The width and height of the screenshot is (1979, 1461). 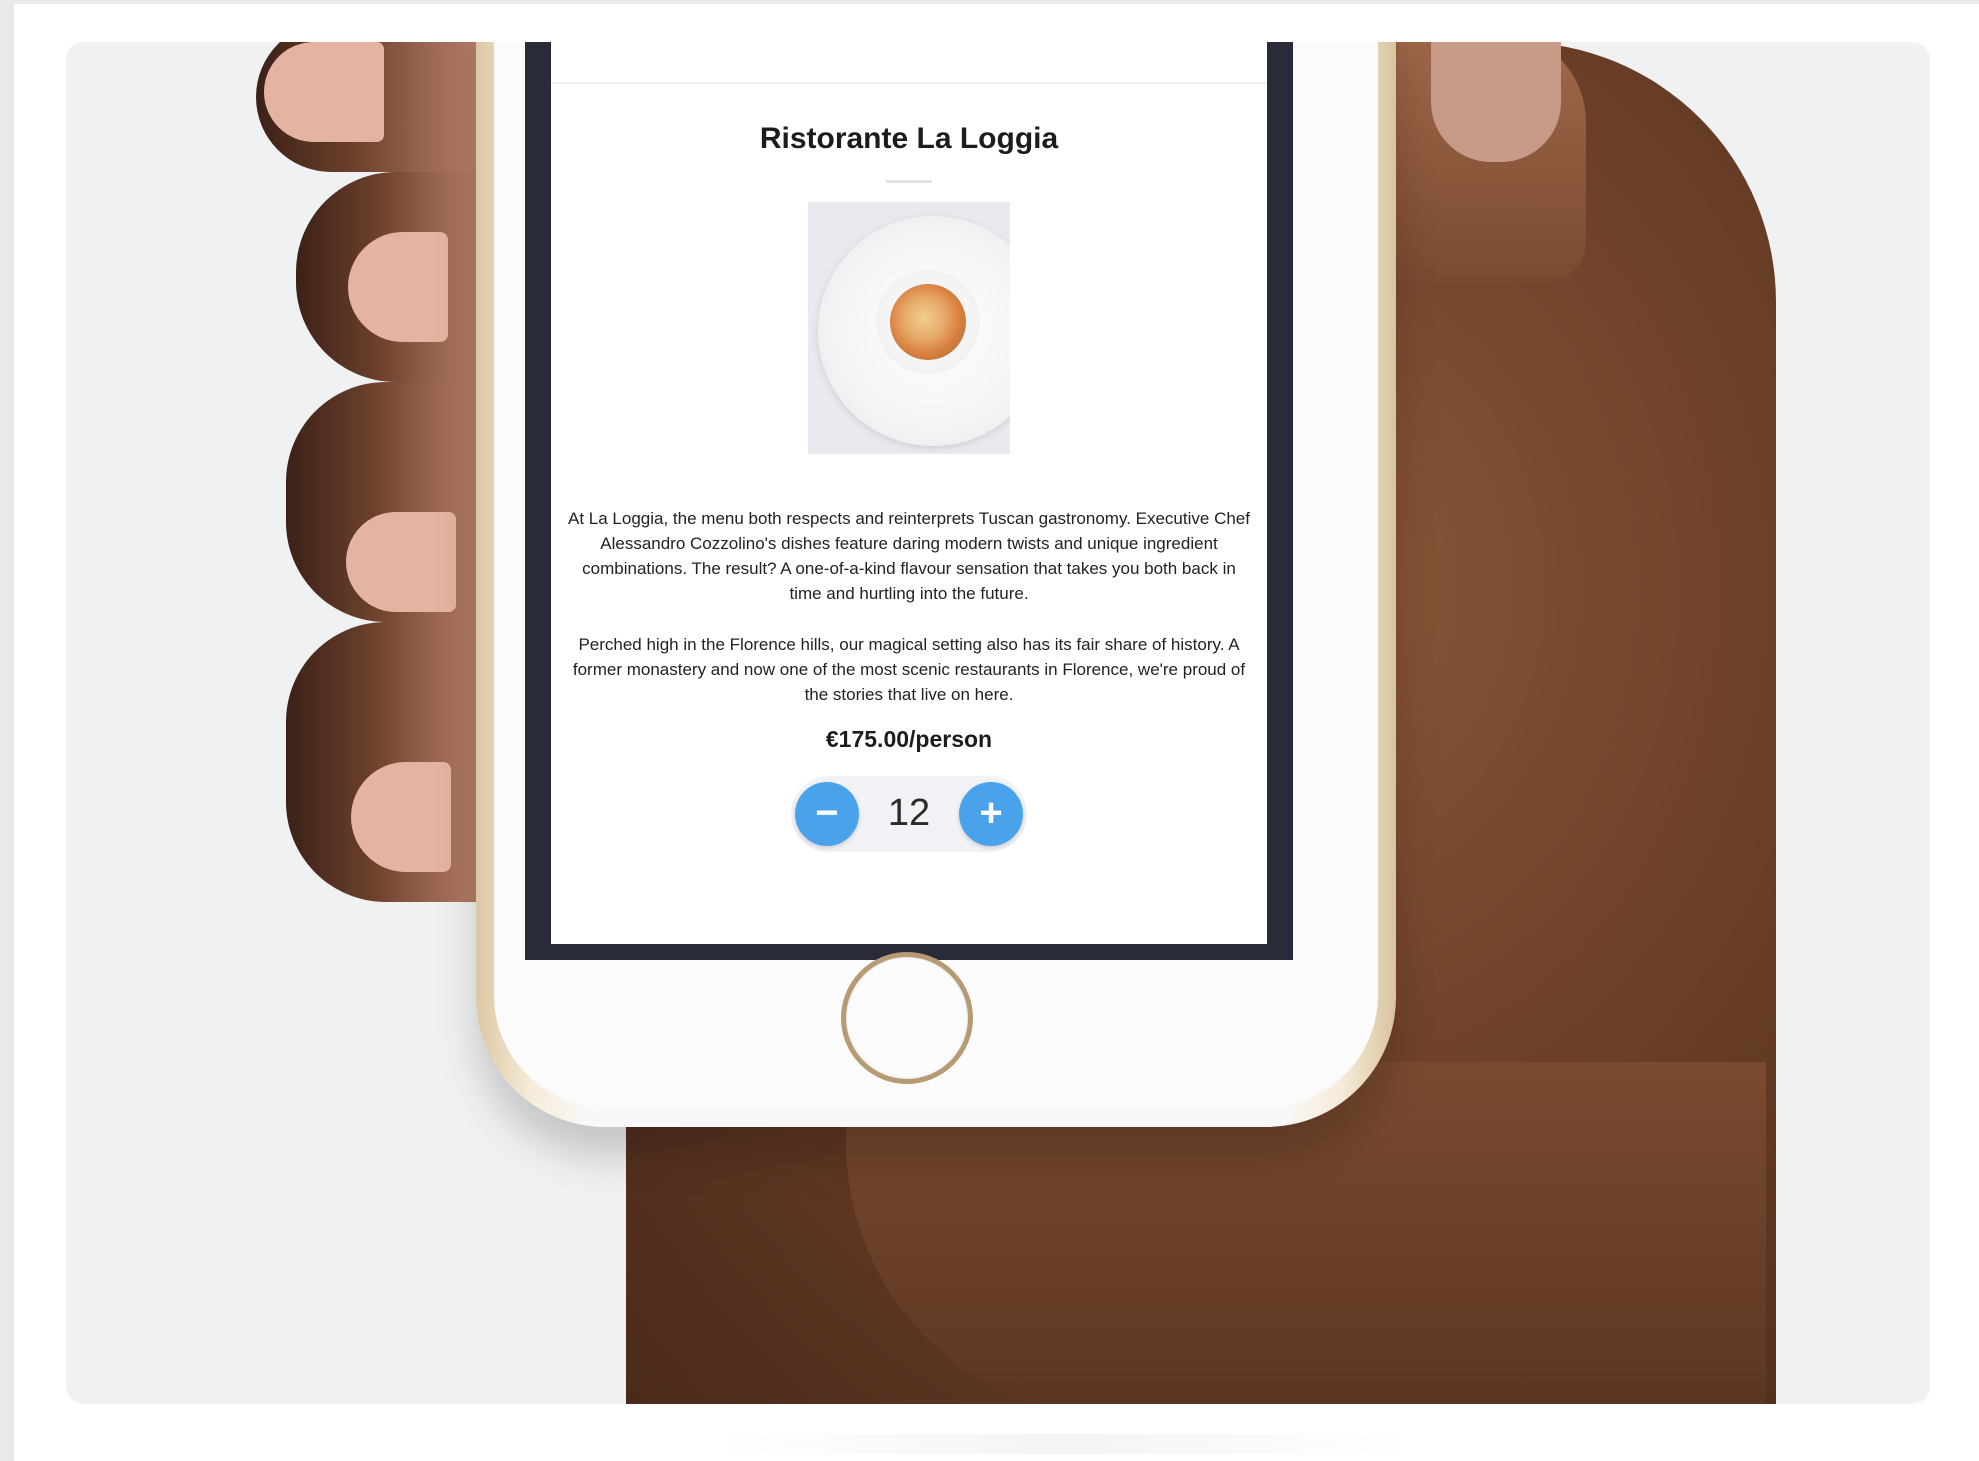 I want to click on increment-button: +, so click(x=991, y=814).